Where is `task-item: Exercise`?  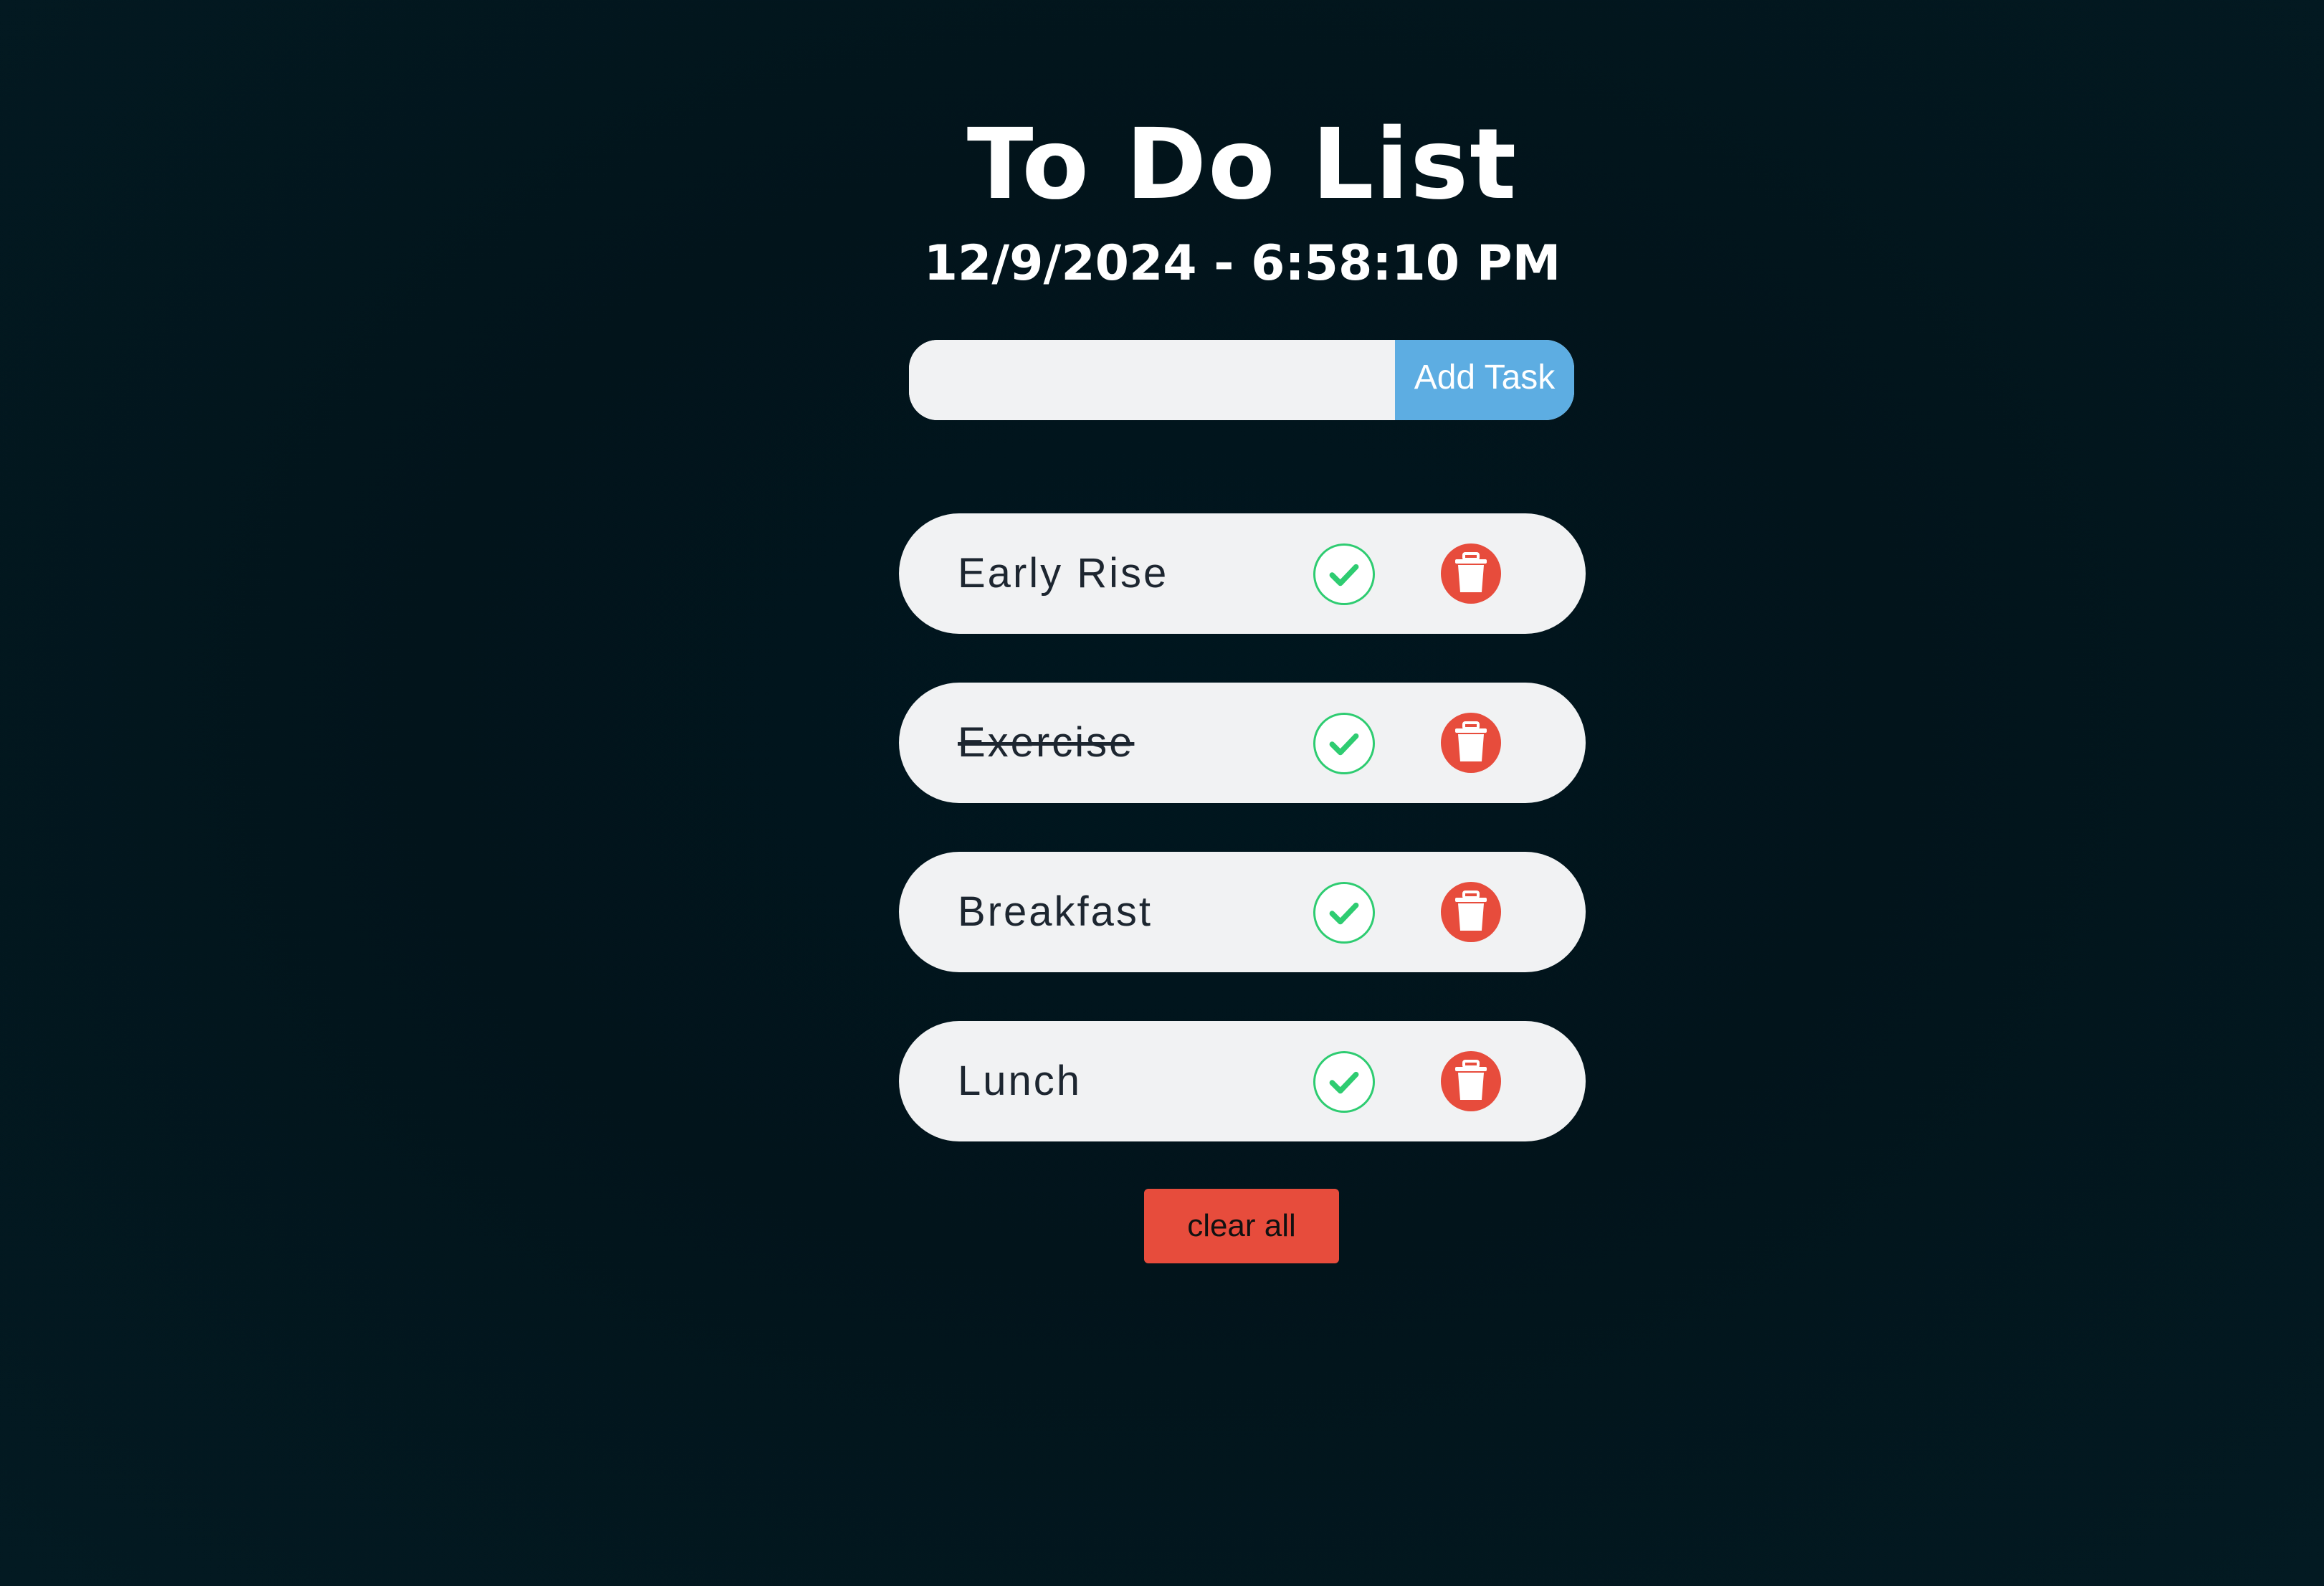 task-item: Exercise is located at coordinates (1242, 743).